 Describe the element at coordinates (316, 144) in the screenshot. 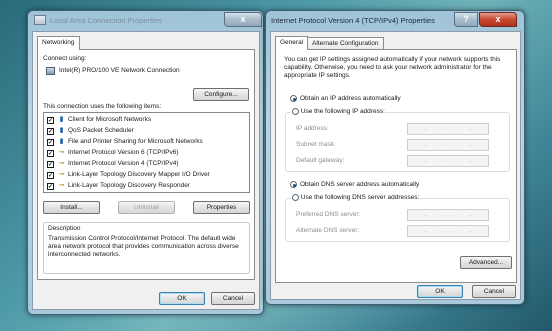

I see `subnet-mask-label: Subnet mask:` at that location.